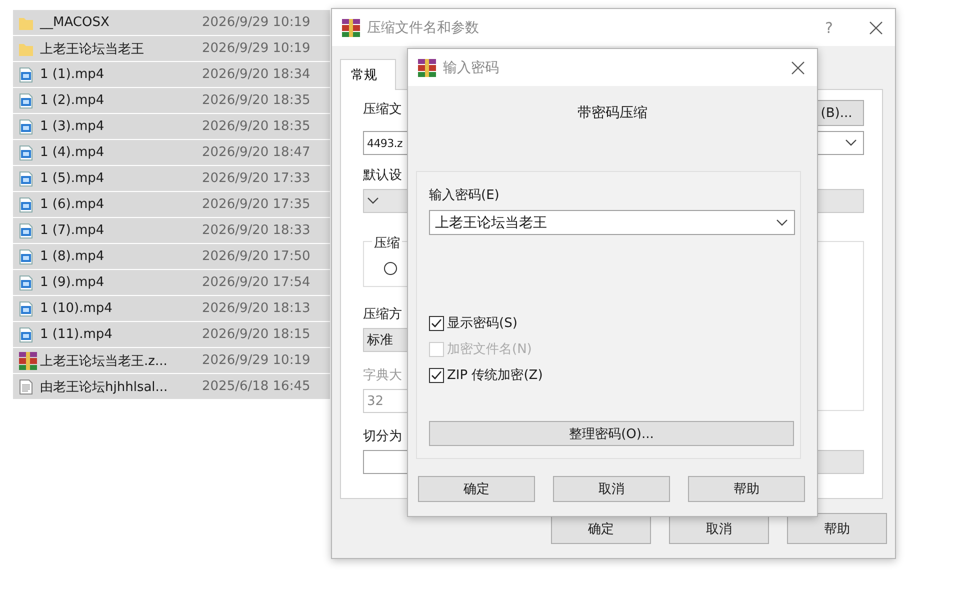 This screenshot has width=960, height=602. What do you see at coordinates (73, 204) in the screenshot?
I see `file-name: 1 (6).mp4` at bounding box center [73, 204].